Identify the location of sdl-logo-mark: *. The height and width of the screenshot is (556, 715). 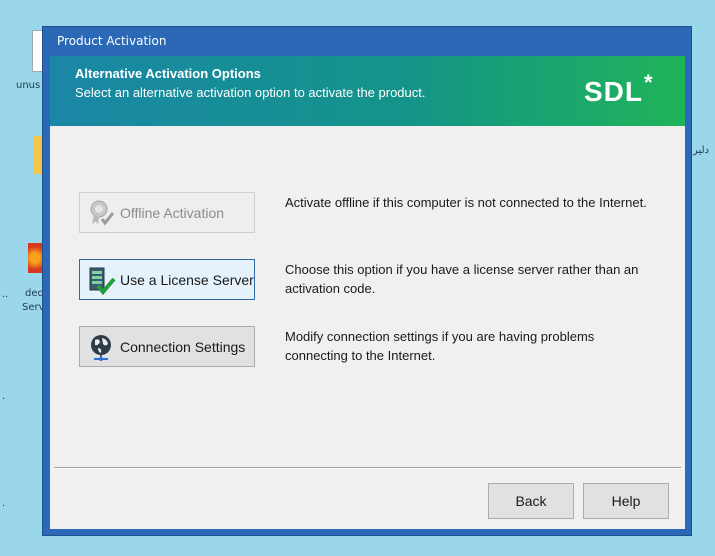
(648, 82).